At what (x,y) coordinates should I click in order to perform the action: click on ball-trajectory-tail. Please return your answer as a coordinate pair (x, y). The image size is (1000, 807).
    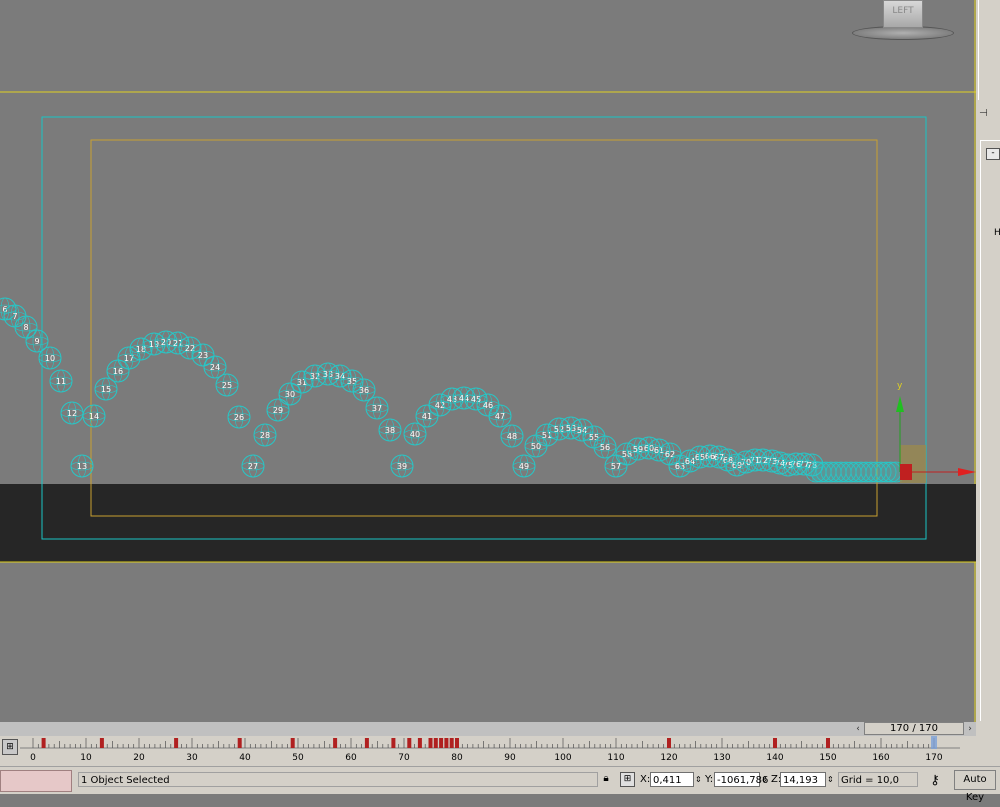
    Looking at the image, I should click on (856, 472).